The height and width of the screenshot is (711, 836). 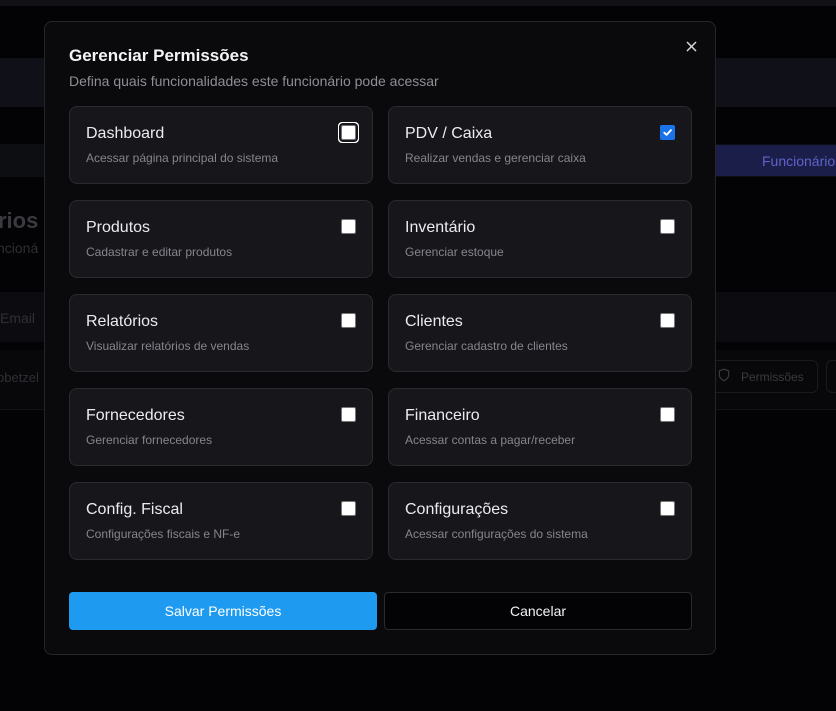 I want to click on permissions-button-label: Permissões, so click(x=772, y=376).